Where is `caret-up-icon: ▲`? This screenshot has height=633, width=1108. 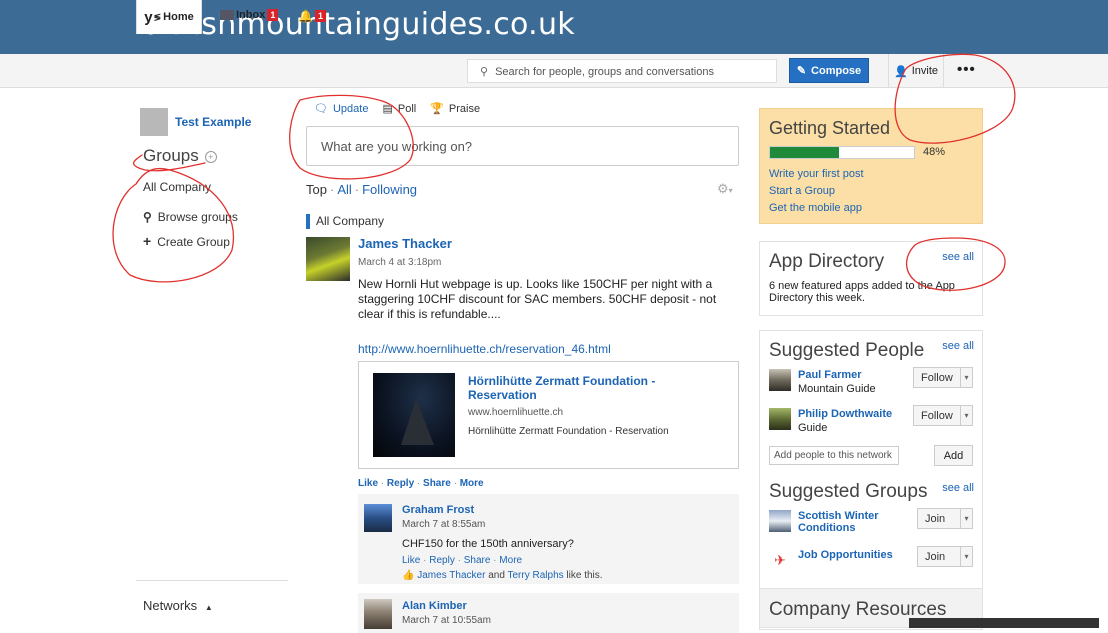 caret-up-icon: ▲ is located at coordinates (208, 607).